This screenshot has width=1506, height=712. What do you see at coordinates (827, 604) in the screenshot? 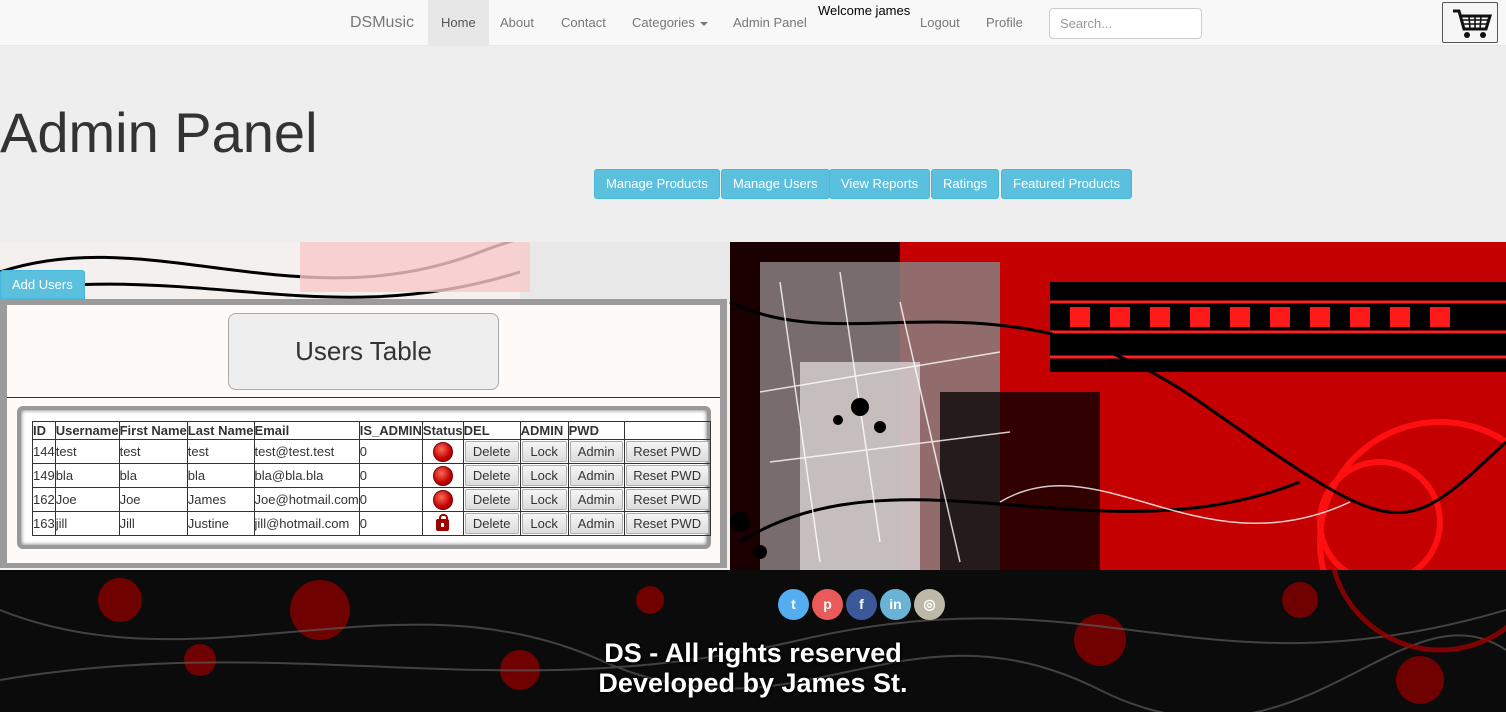
I see `pinterest-icon: p` at bounding box center [827, 604].